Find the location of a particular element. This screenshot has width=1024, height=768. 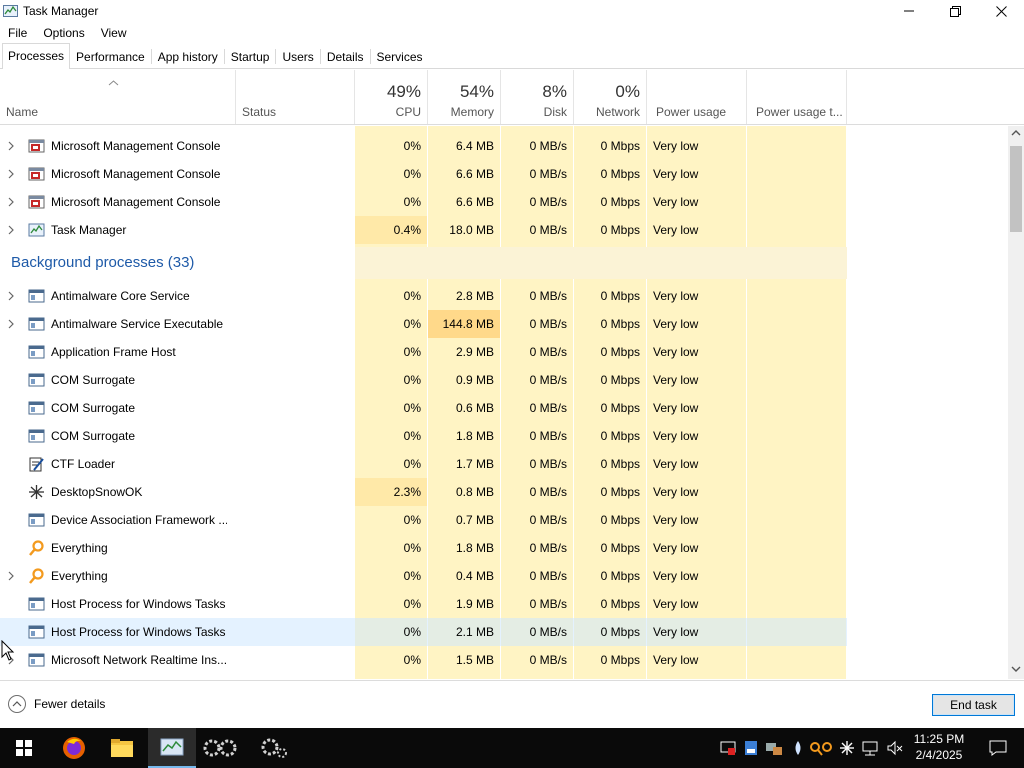

scrollbar-thumb is located at coordinates (1016, 189).